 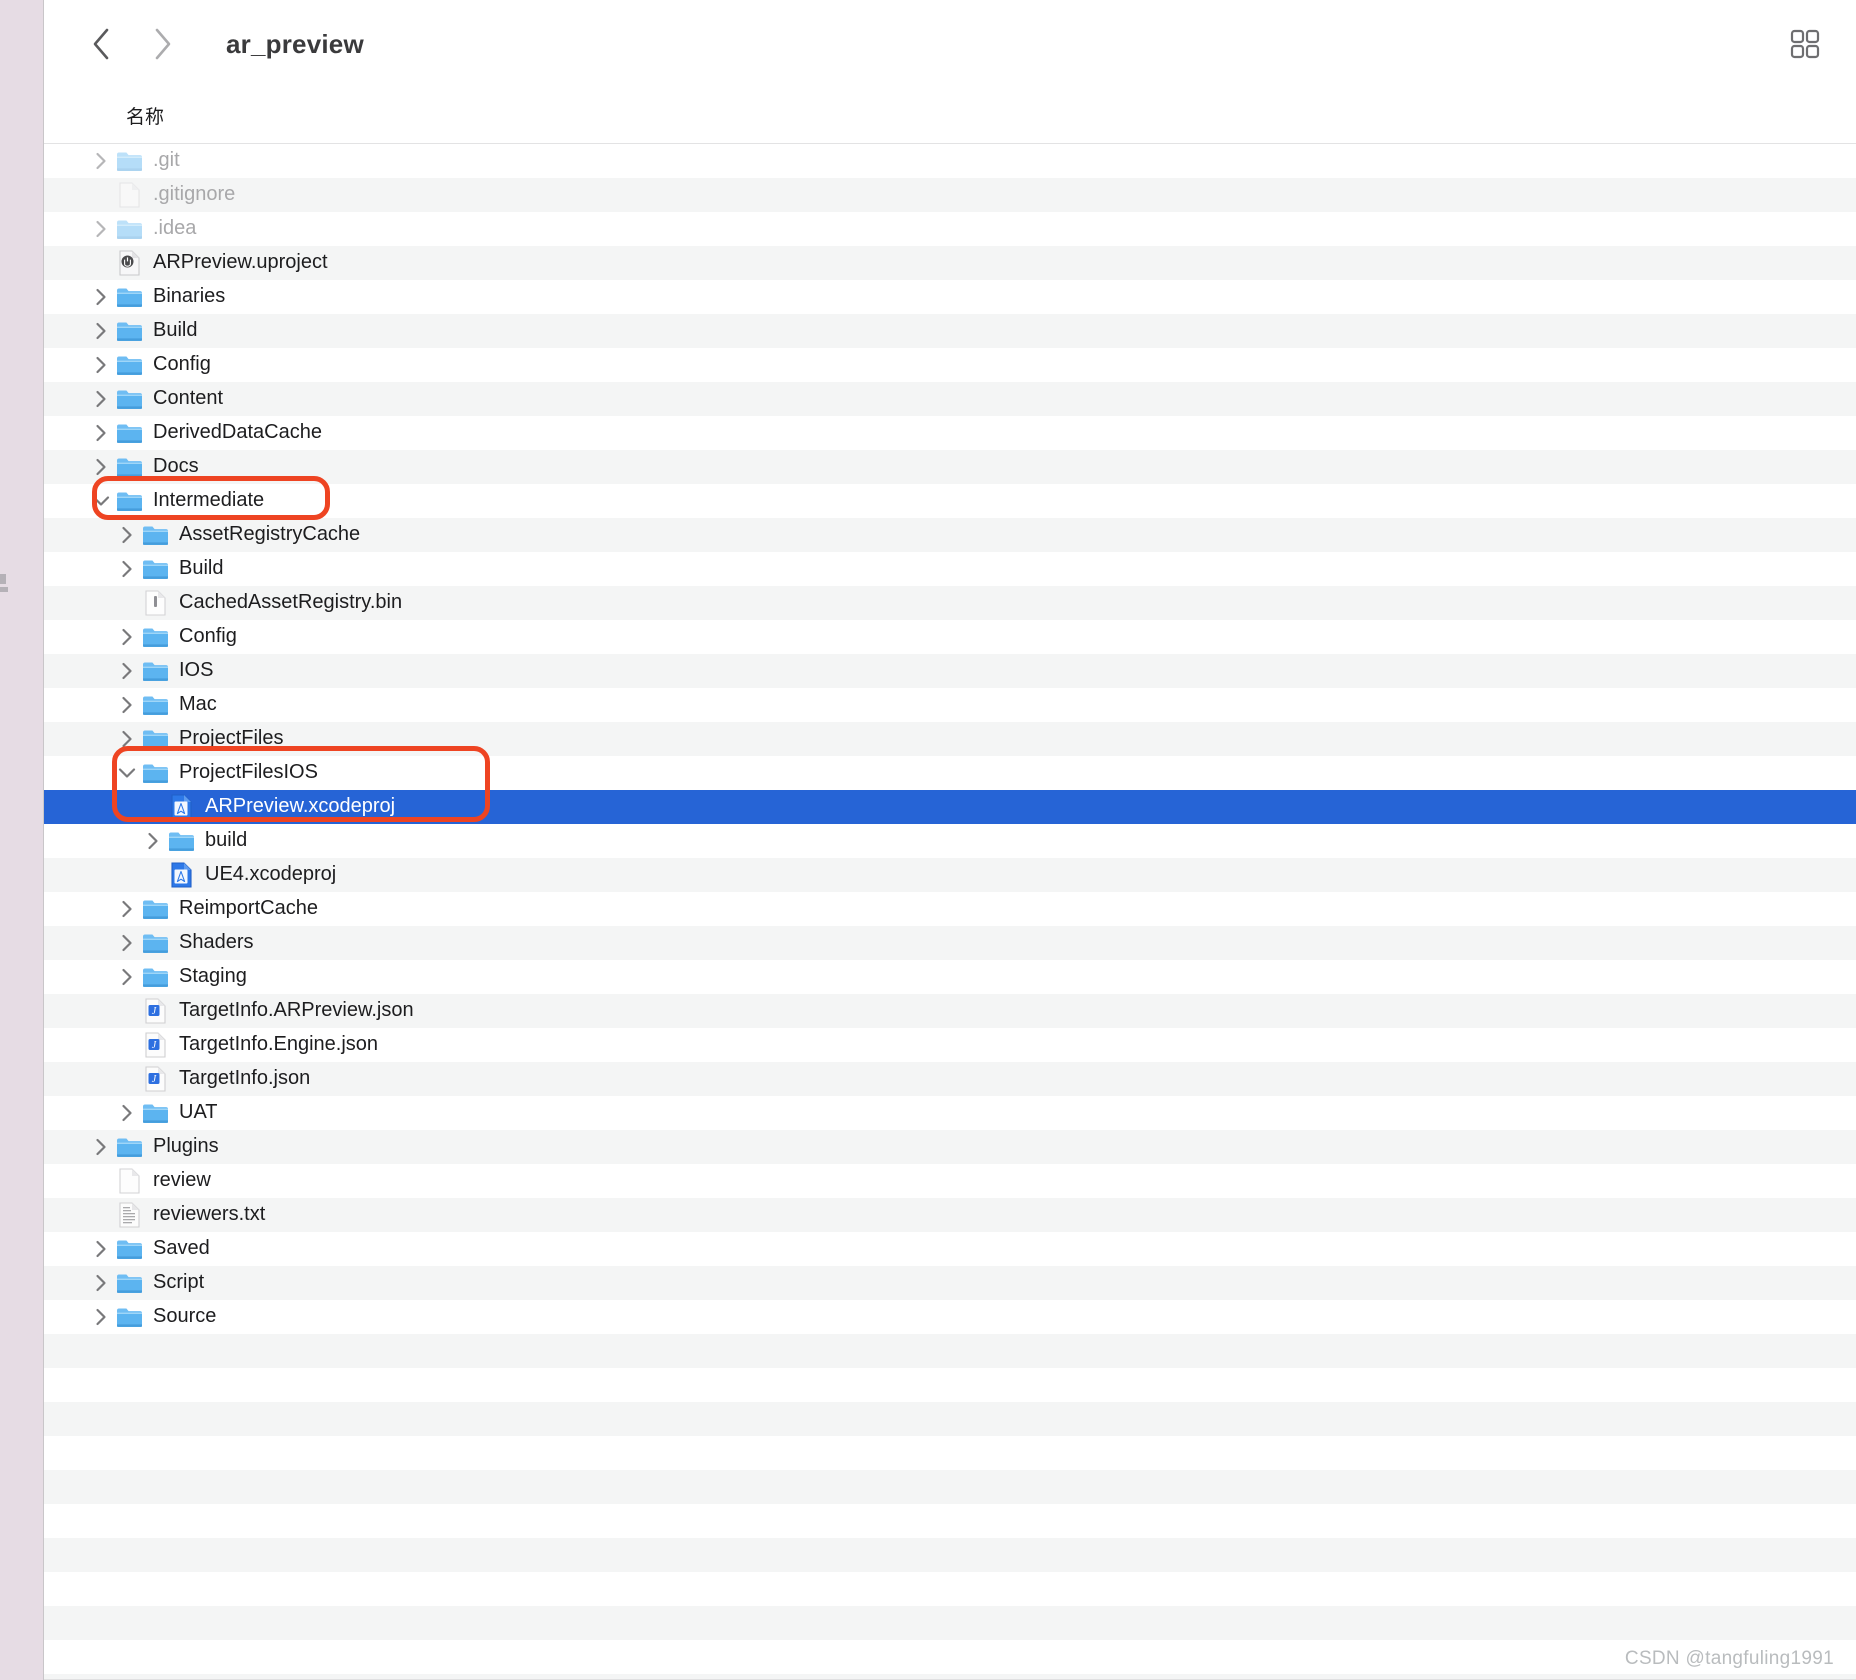 I want to click on file-row: Source, so click(x=950, y=1317).